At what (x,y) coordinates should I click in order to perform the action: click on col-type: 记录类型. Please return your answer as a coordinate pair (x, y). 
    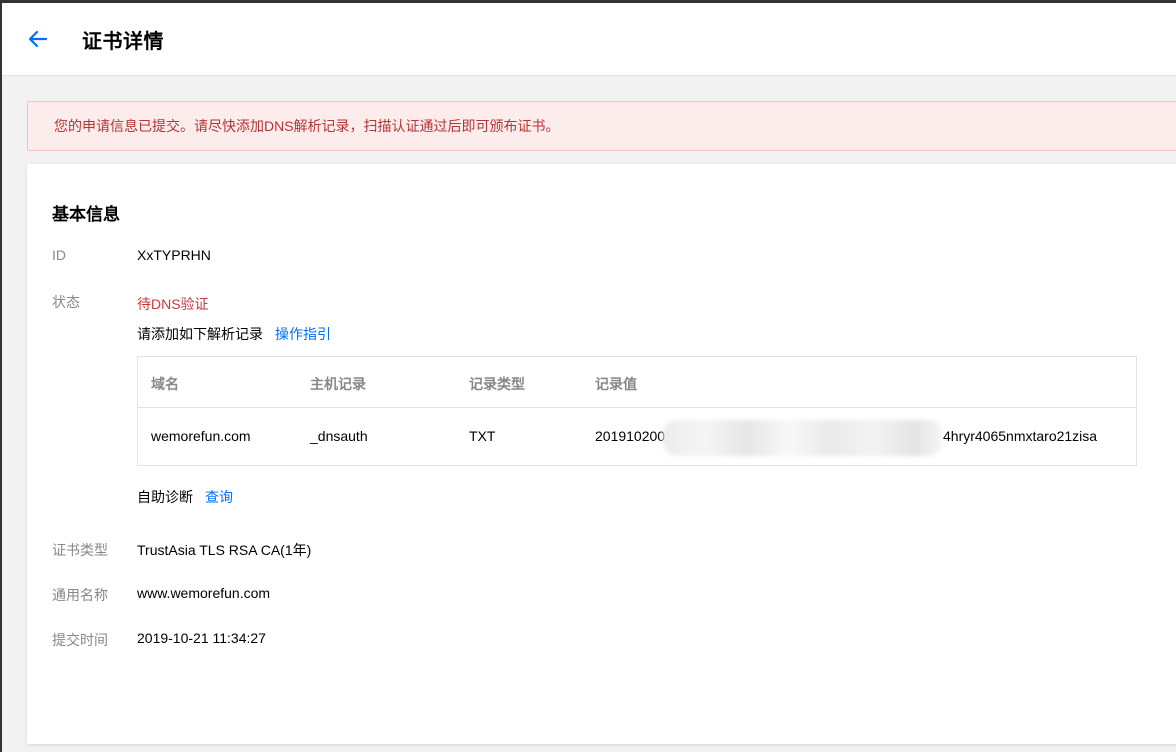
    Looking at the image, I should click on (497, 384).